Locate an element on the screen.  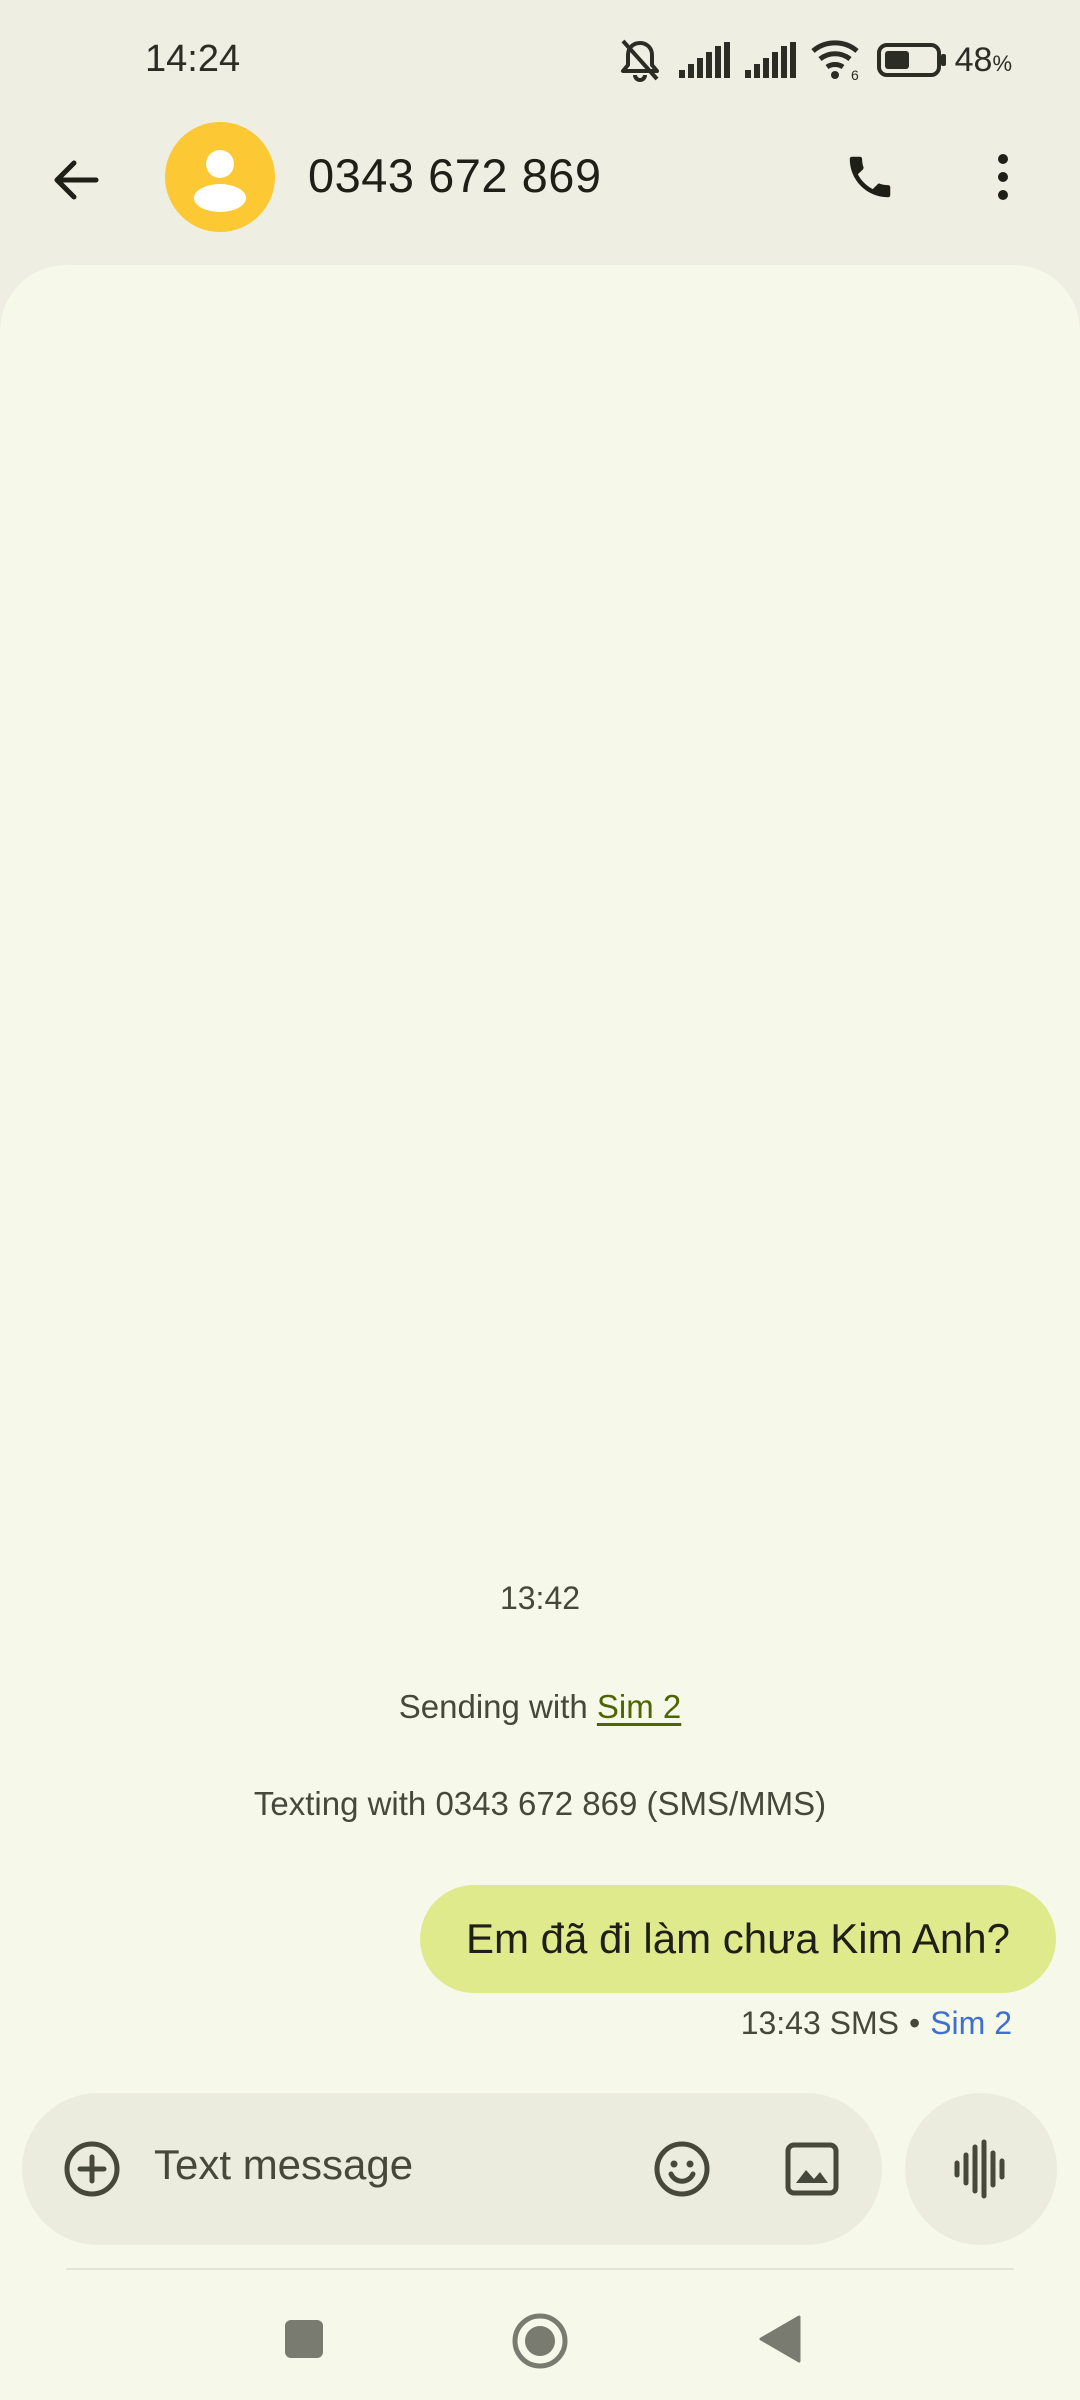
system-back-button is located at coordinates (780, 2339).